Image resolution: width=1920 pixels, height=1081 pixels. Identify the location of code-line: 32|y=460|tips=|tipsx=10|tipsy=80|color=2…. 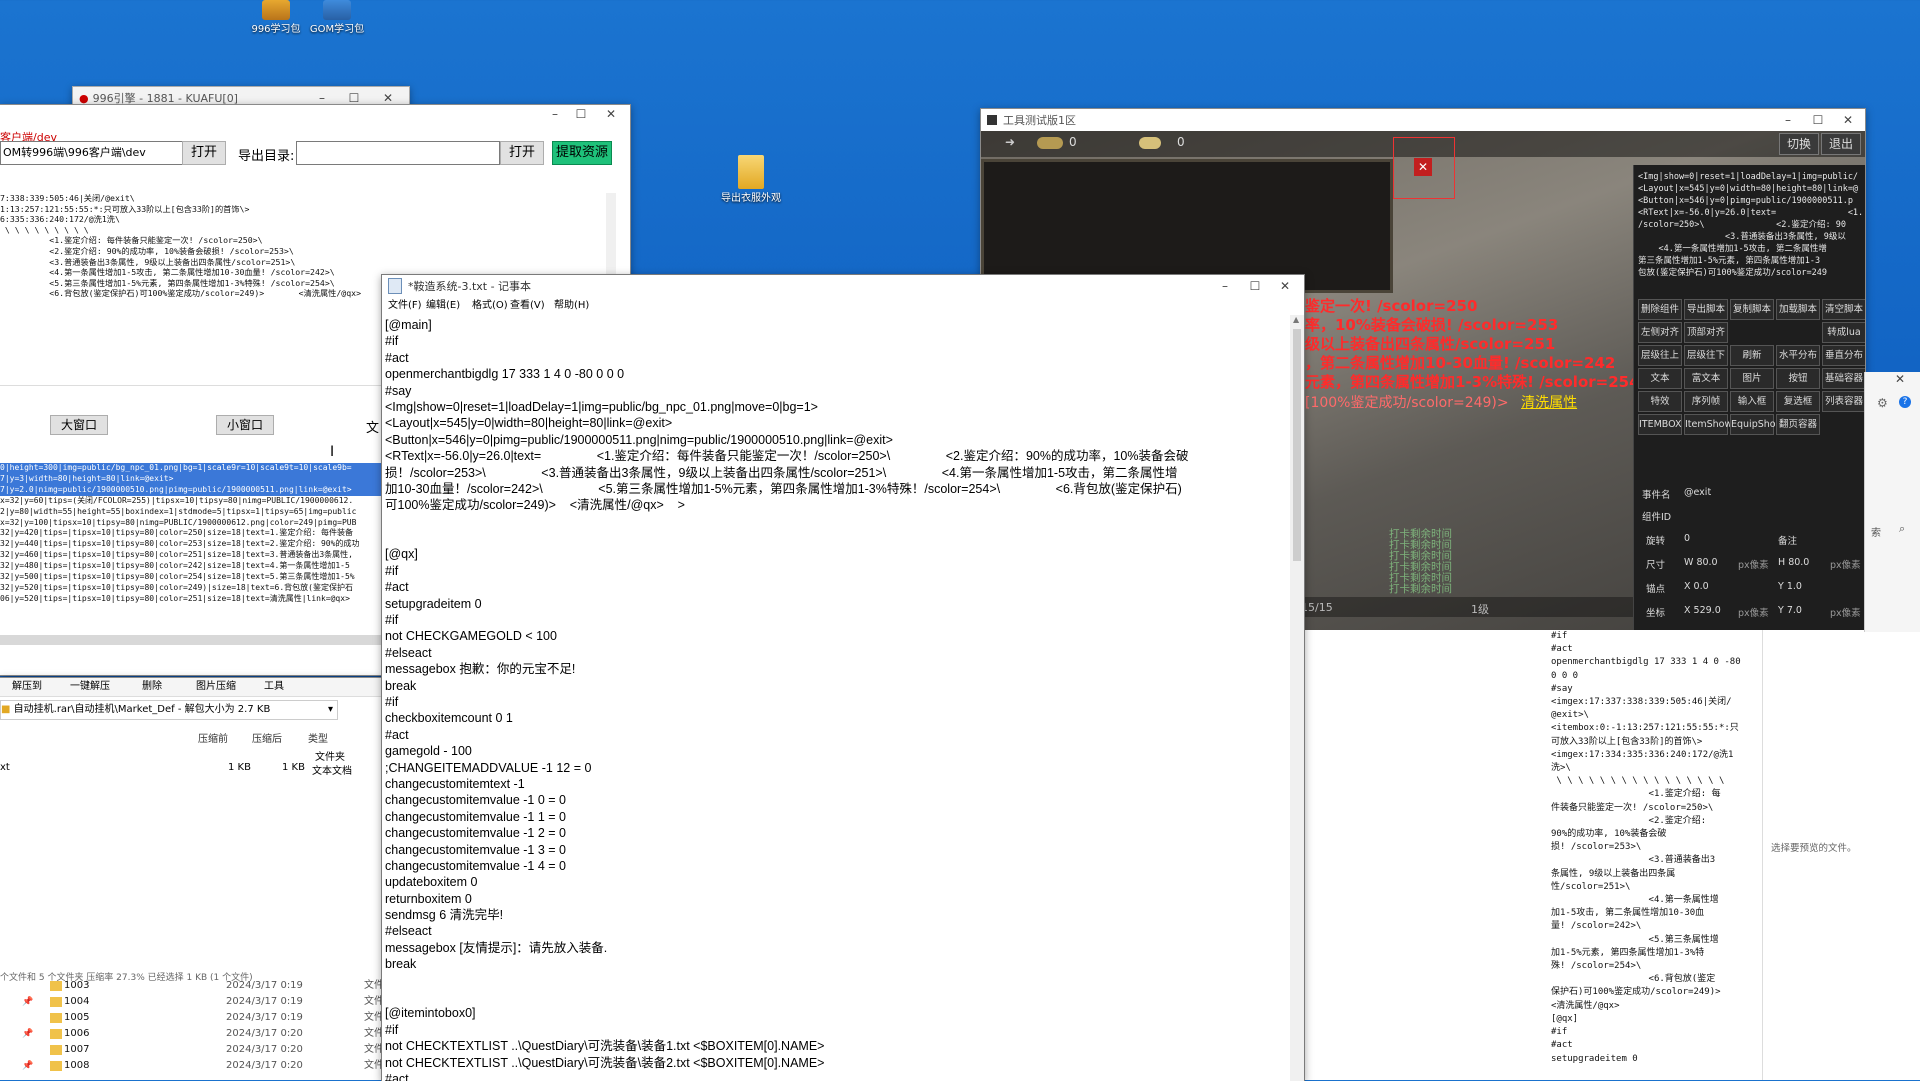
(191, 555).